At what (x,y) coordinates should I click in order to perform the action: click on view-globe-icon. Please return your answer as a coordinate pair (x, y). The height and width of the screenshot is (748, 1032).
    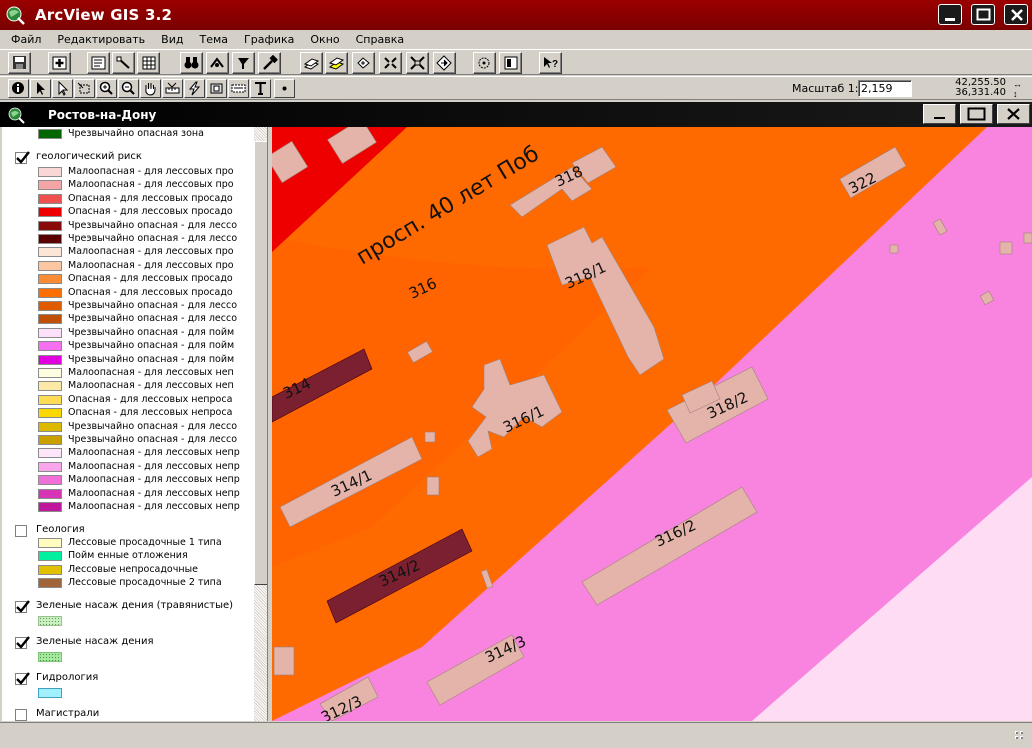
    Looking at the image, I should click on (16, 115).